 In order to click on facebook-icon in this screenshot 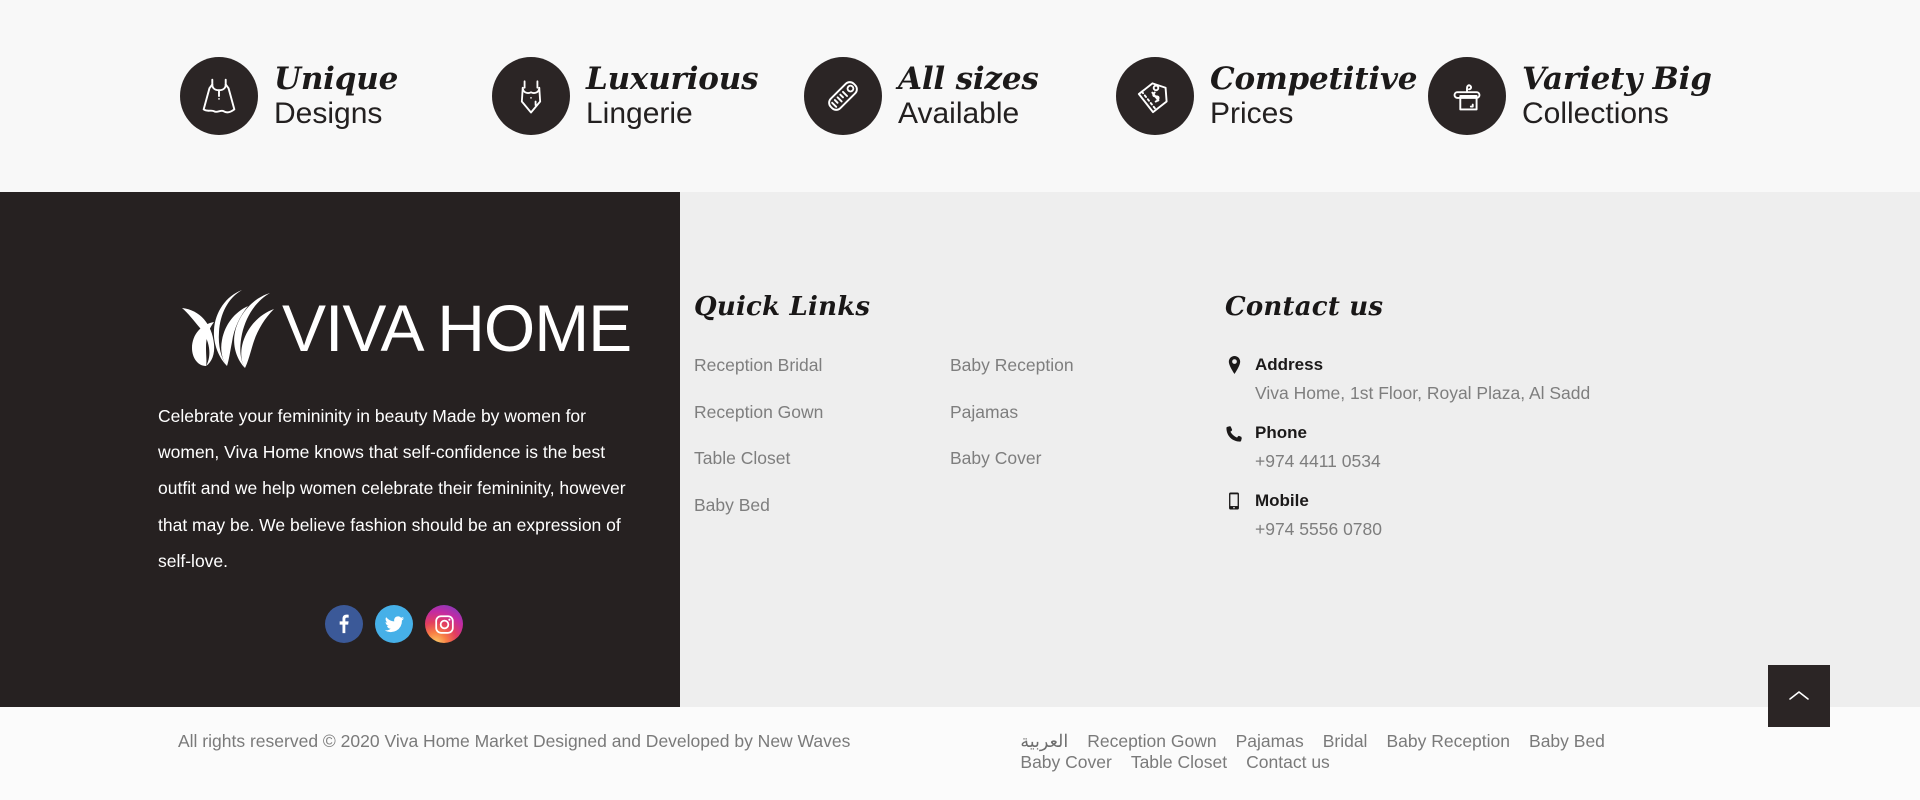, I will do `click(344, 624)`.